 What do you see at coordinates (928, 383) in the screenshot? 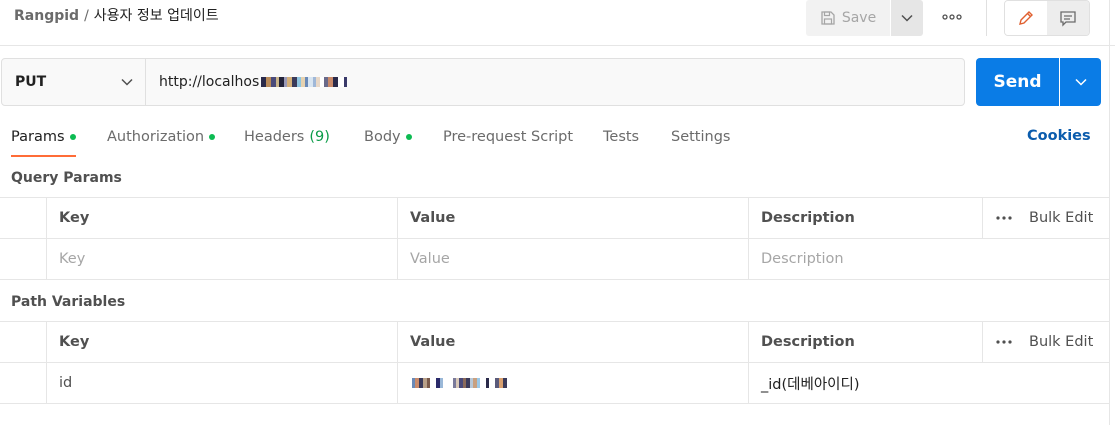
I see `description-cell: _id(데베아이디)` at bounding box center [928, 383].